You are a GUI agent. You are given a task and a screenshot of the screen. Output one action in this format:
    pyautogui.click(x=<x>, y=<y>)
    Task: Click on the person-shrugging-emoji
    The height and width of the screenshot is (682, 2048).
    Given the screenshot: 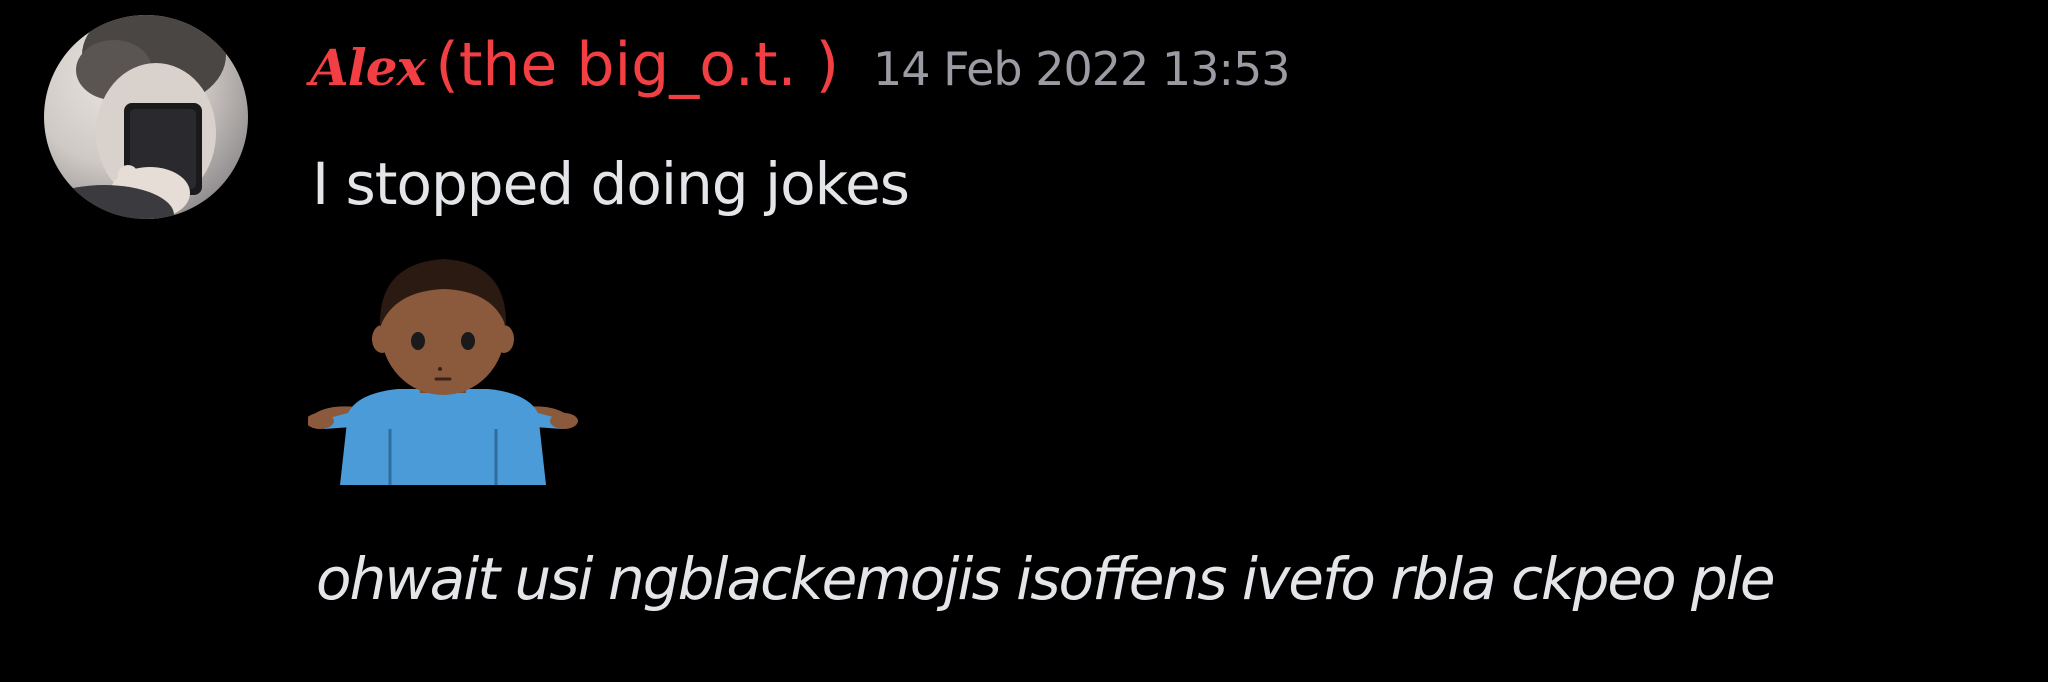 What is the action you would take?
    pyautogui.click(x=442, y=375)
    